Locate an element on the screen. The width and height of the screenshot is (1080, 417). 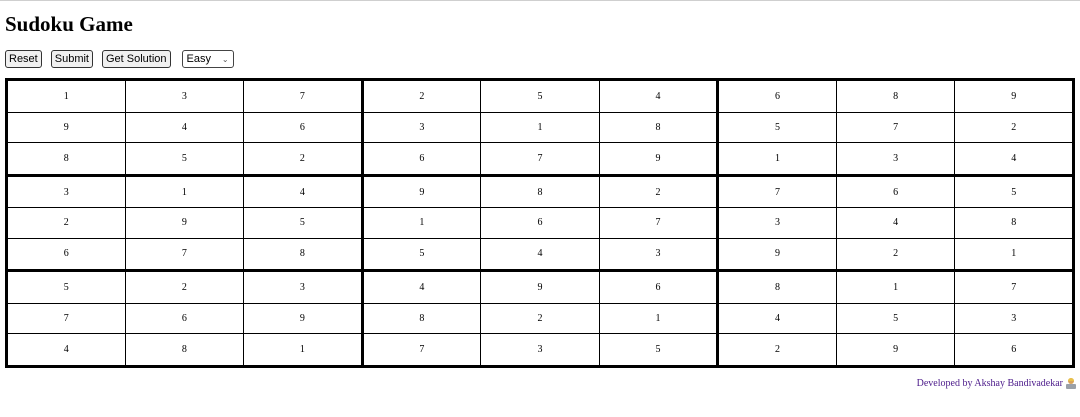
grid-row: 852679134 is located at coordinates (540, 158).